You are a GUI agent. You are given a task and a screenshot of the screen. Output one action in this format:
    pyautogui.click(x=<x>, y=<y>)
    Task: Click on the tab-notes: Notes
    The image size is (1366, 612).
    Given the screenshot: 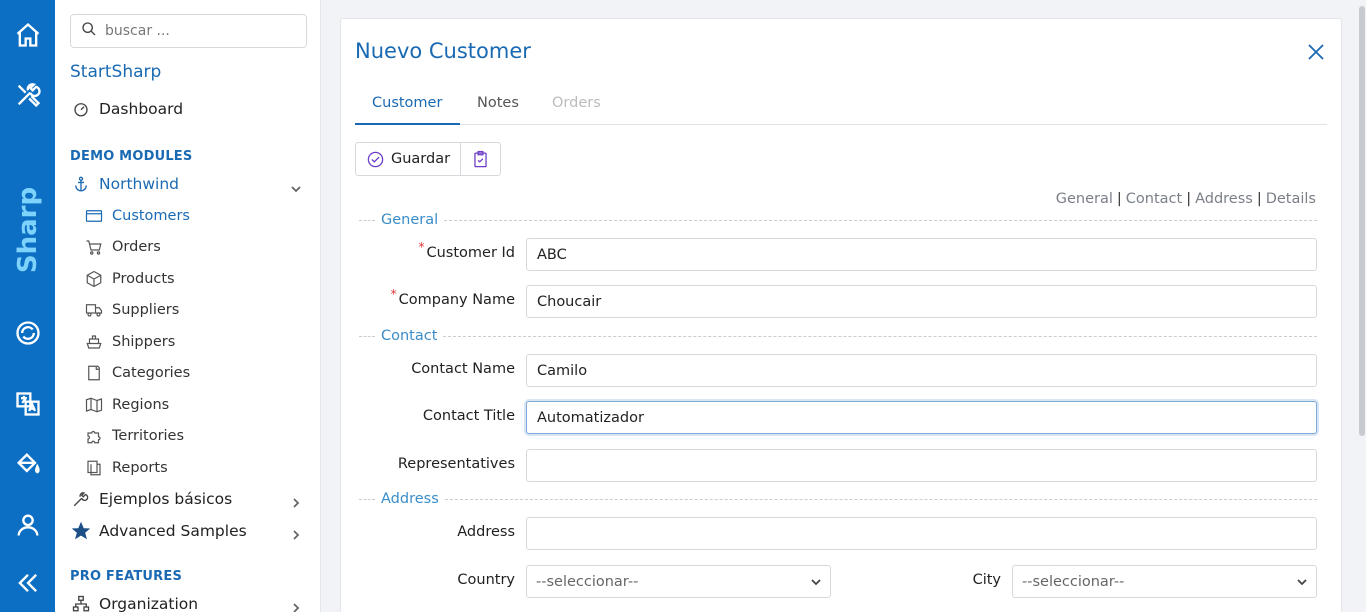 What is the action you would take?
    pyautogui.click(x=498, y=103)
    